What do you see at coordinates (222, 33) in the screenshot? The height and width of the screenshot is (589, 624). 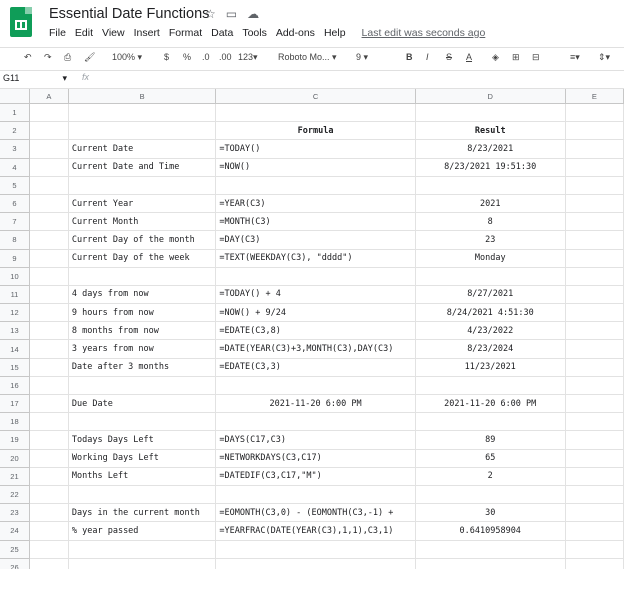 I see `menu-data: Data` at bounding box center [222, 33].